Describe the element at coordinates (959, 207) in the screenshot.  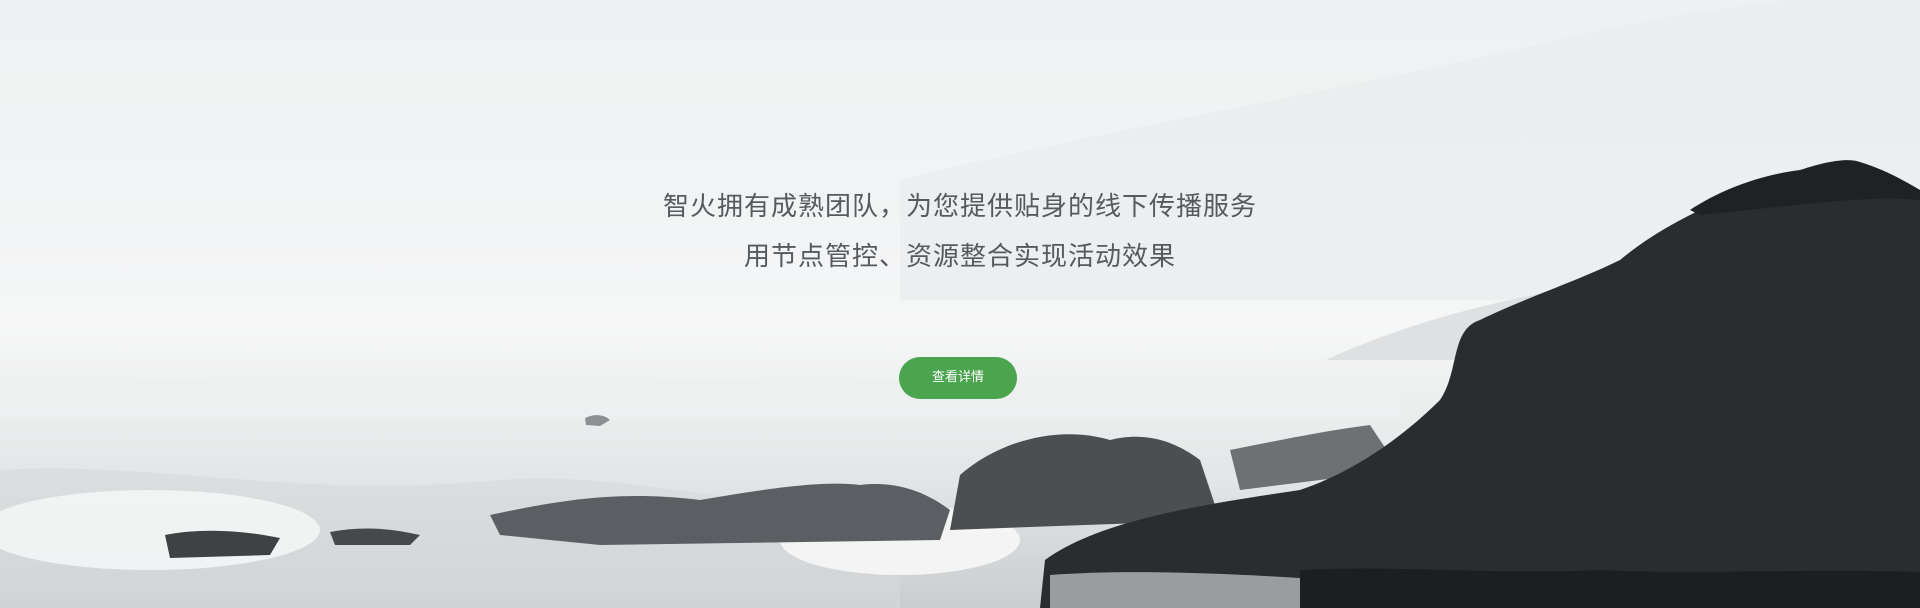
I see `hero-tagline-line1: 智火拥有成熟团队，为您提供贴身的线下传播服务` at that location.